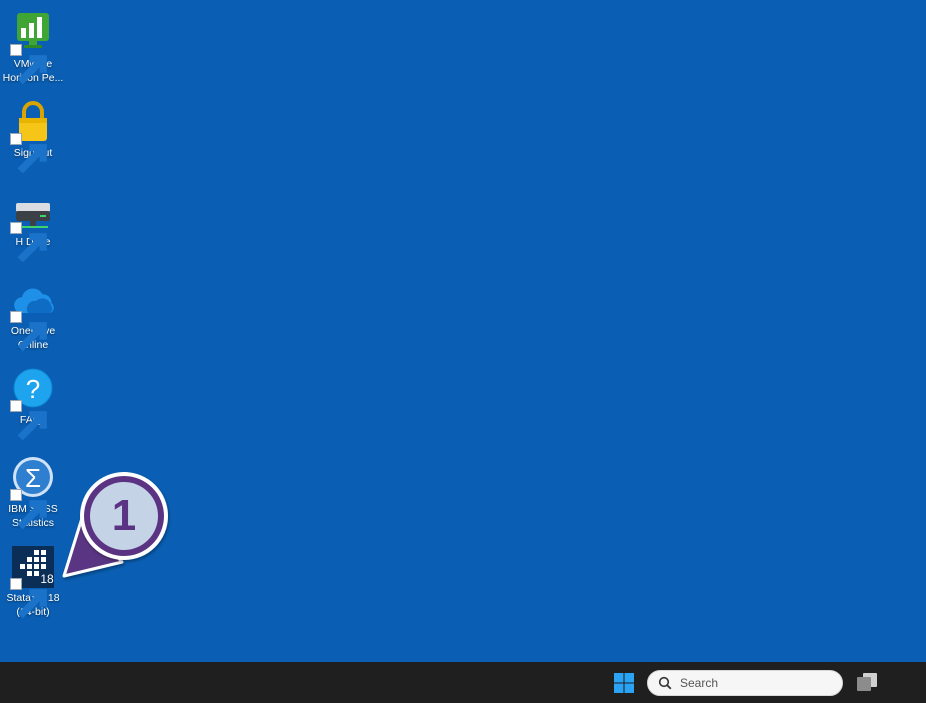 Image resolution: width=926 pixels, height=703 pixels. I want to click on desktop-icon-faqs: ? FAQs, so click(33, 403).